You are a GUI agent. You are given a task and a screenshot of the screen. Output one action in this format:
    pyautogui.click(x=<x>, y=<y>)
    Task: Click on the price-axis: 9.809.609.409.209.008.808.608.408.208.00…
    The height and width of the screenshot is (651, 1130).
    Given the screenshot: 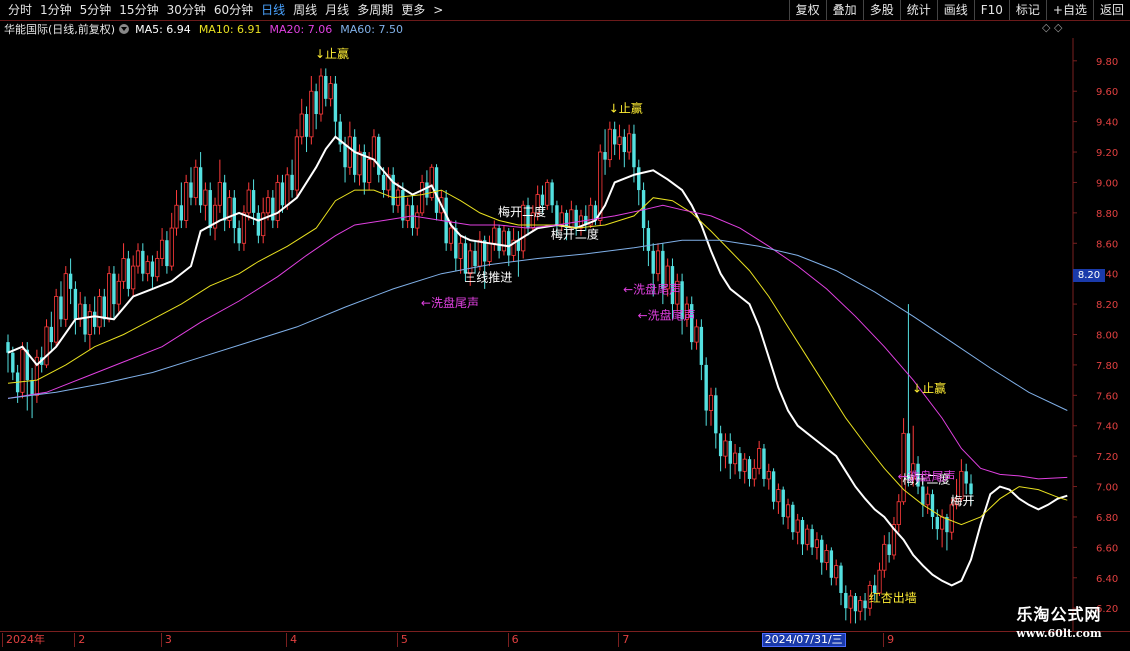 What is the action you would take?
    pyautogui.click(x=1095, y=336)
    